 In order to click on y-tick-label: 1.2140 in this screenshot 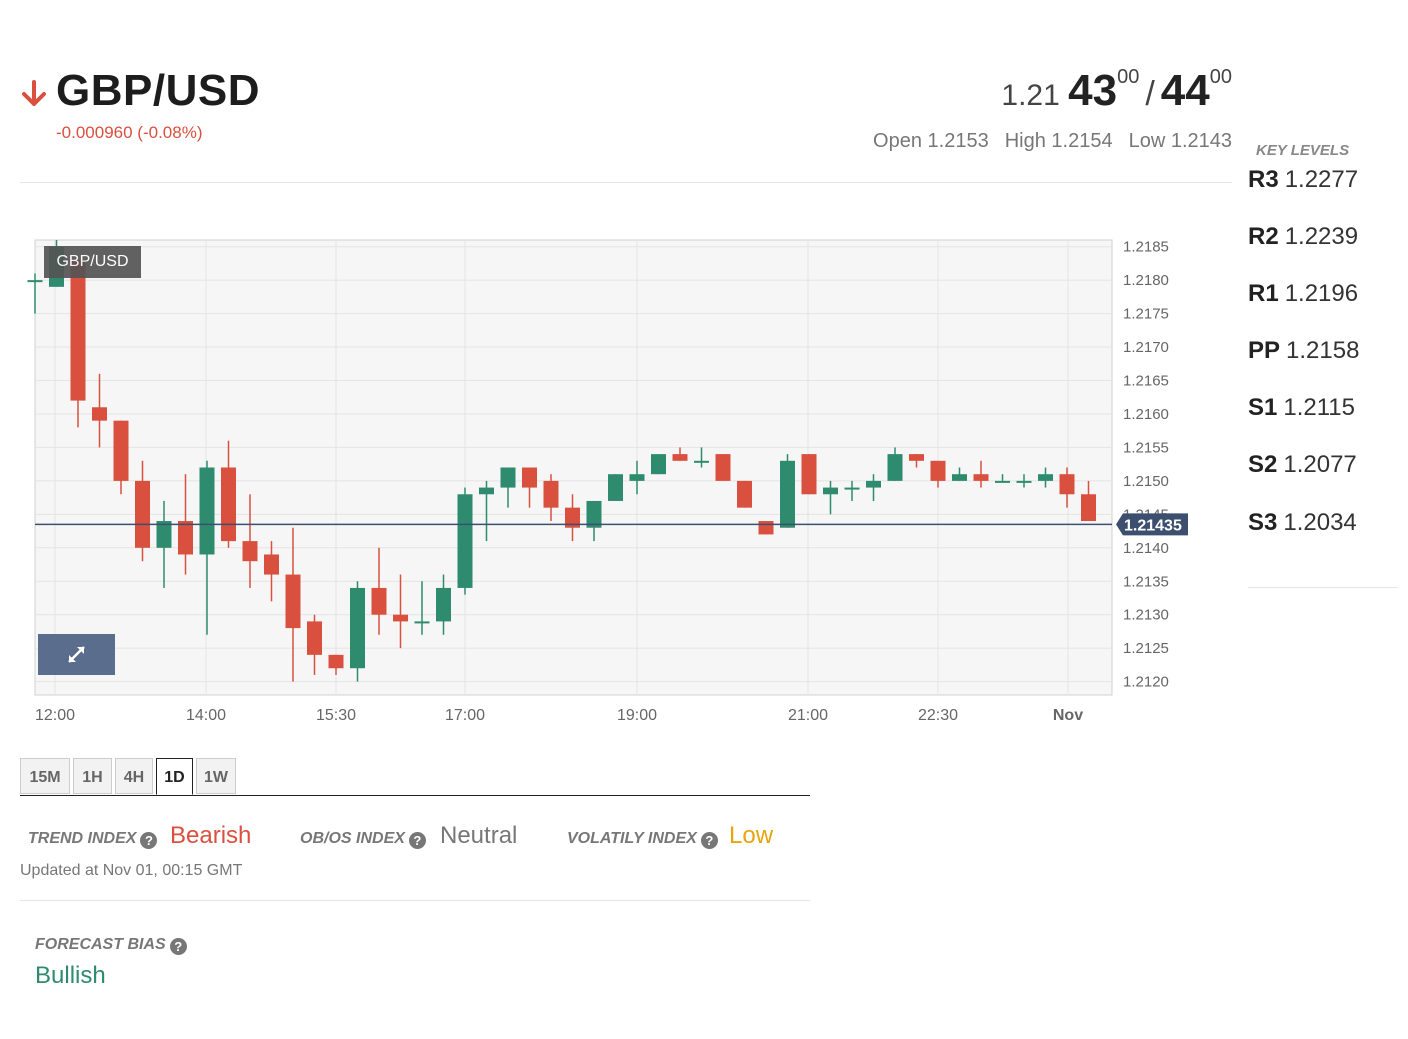, I will do `click(1146, 548)`.